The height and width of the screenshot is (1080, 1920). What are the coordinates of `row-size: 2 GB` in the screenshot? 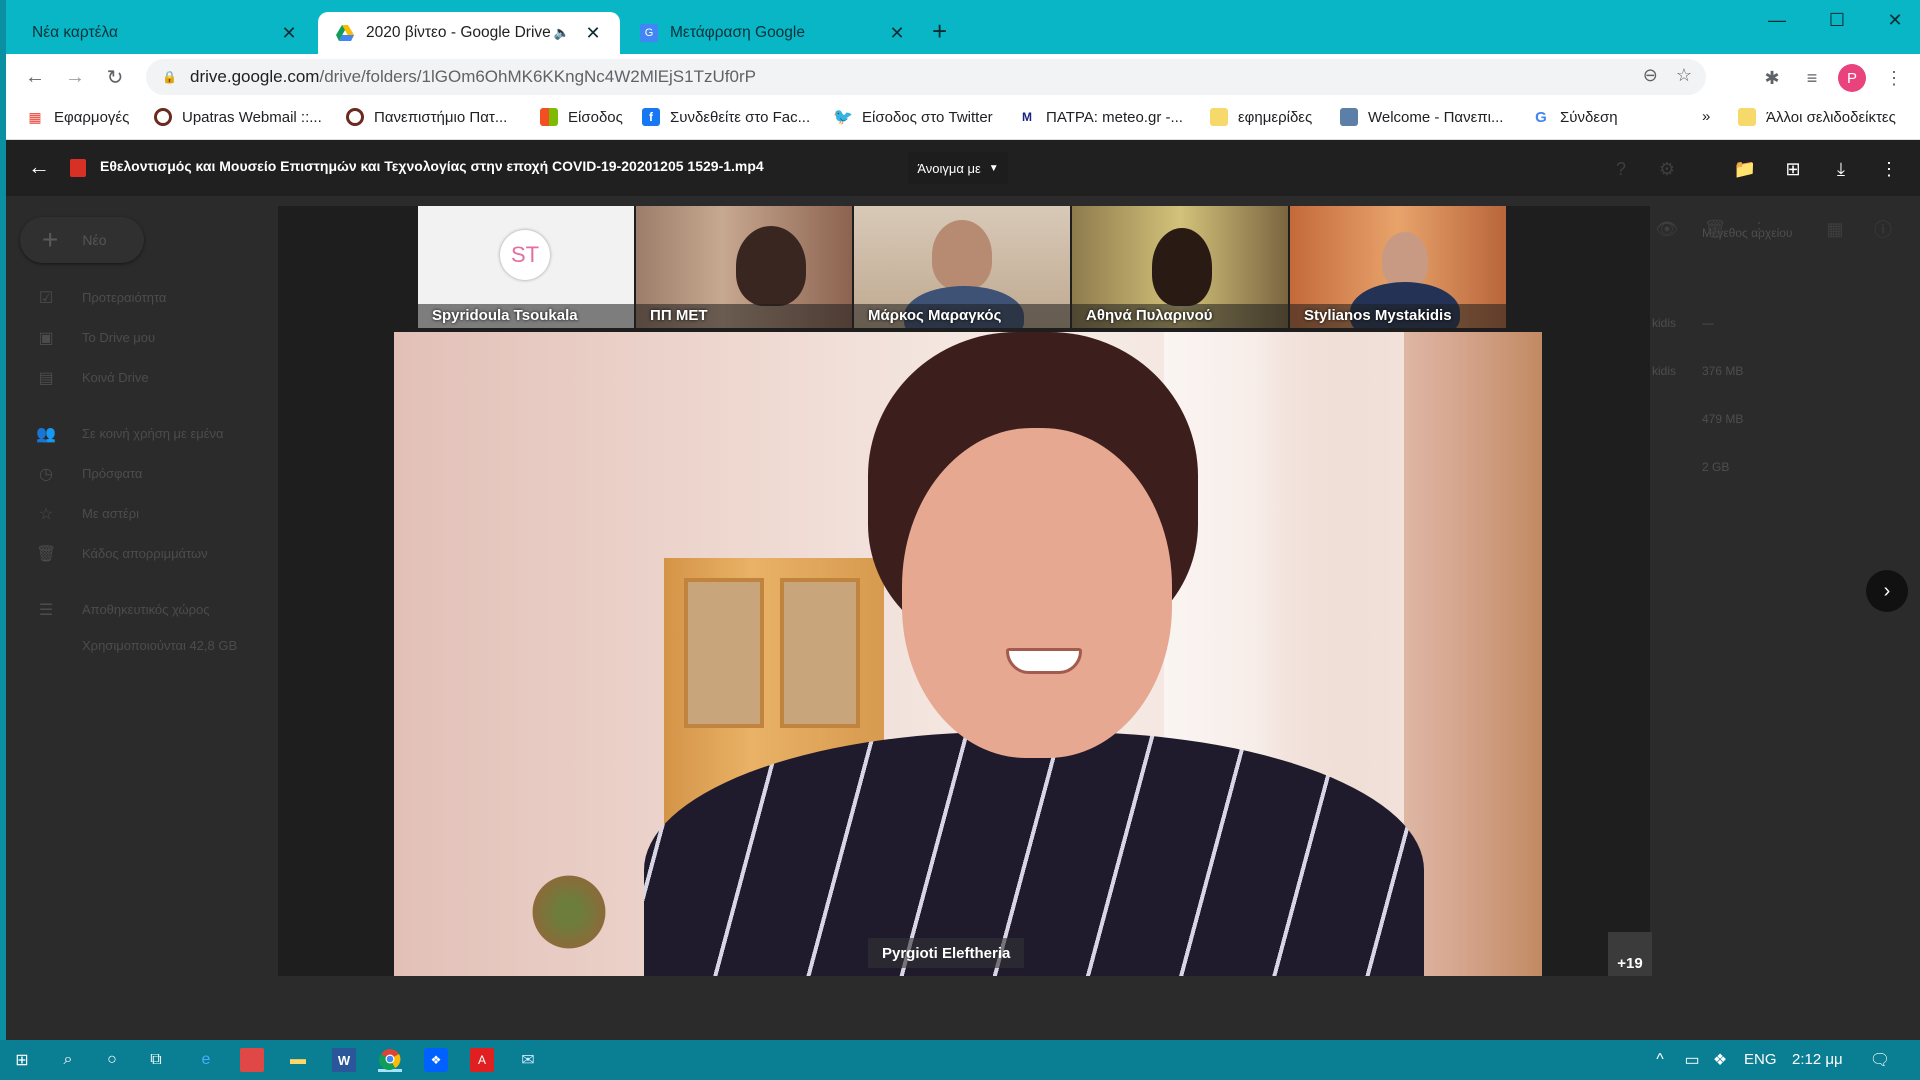 It's located at (1716, 467).